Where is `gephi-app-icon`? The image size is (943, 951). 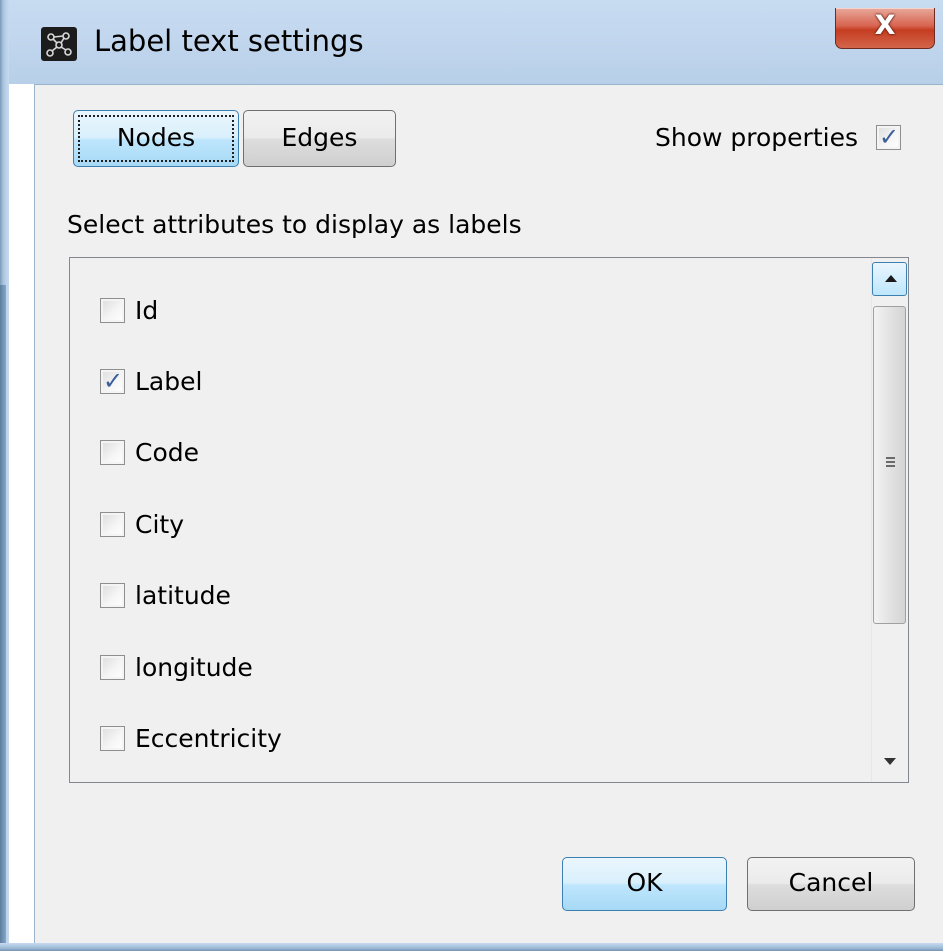
gephi-app-icon is located at coordinates (59, 44).